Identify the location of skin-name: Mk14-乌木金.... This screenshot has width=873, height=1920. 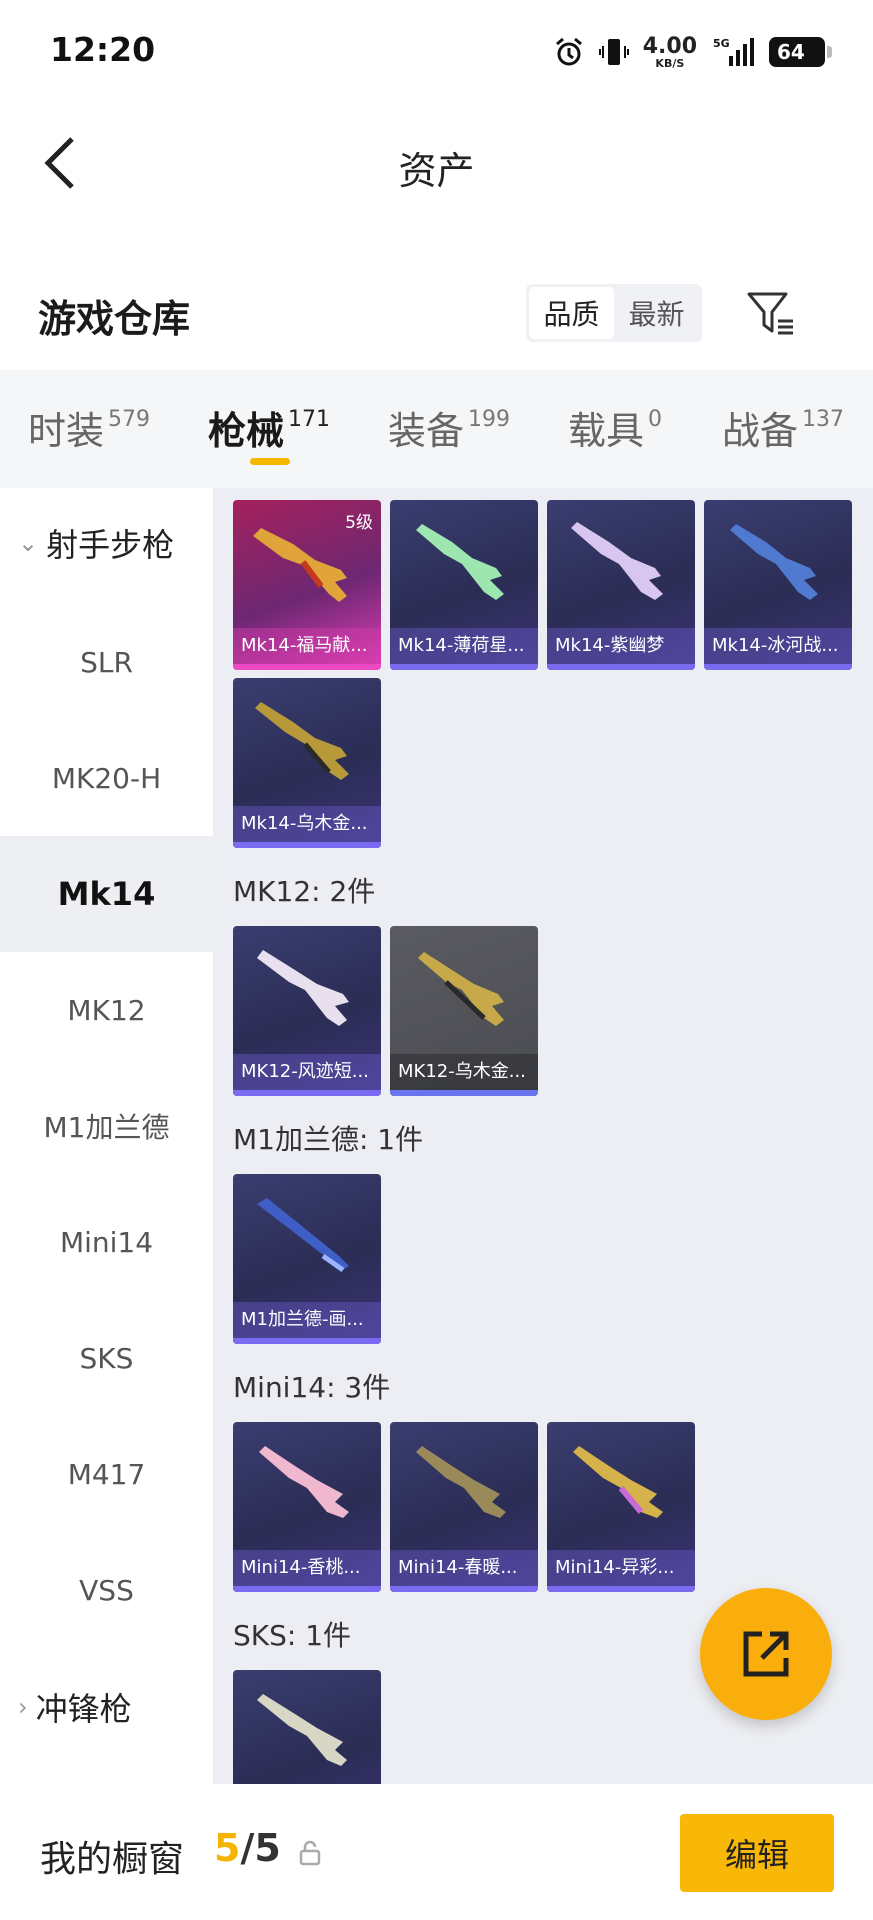
(307, 824).